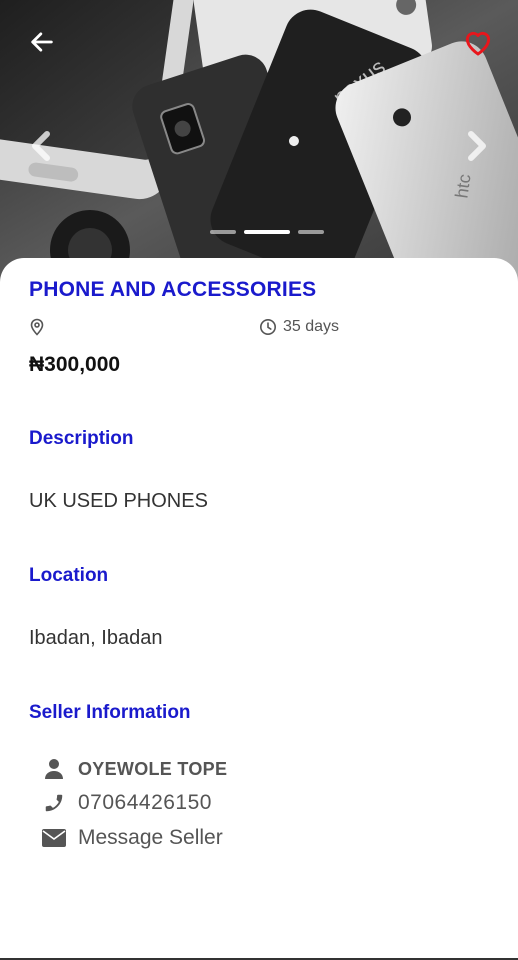 The image size is (518, 960). I want to click on envelope-icon, so click(54, 838).